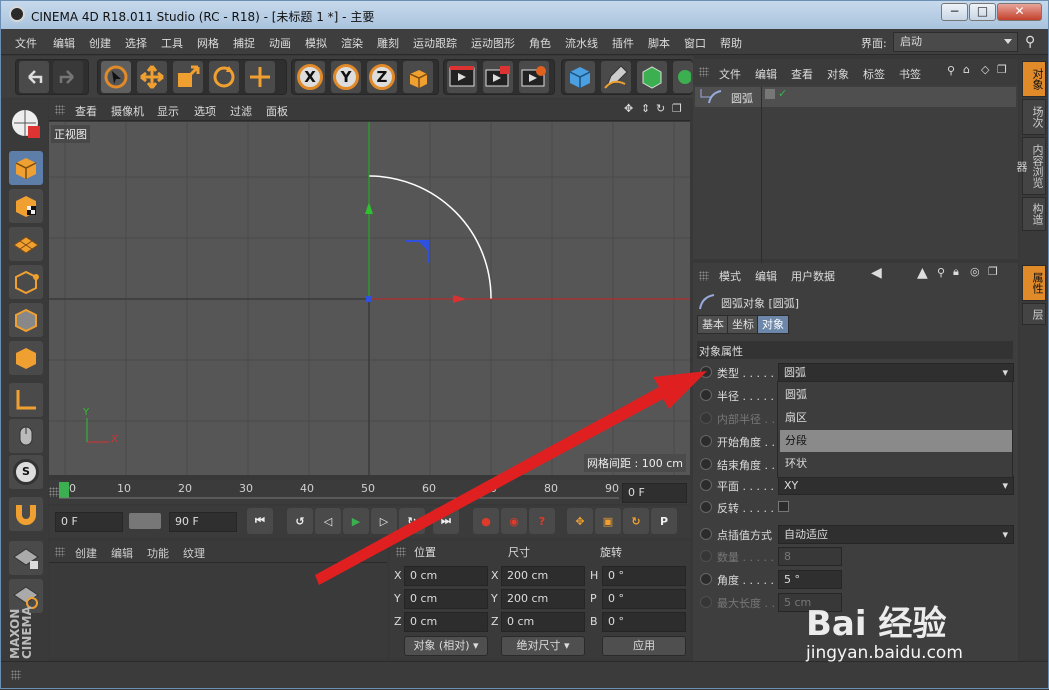  I want to click on apply-button: 应用, so click(644, 646).